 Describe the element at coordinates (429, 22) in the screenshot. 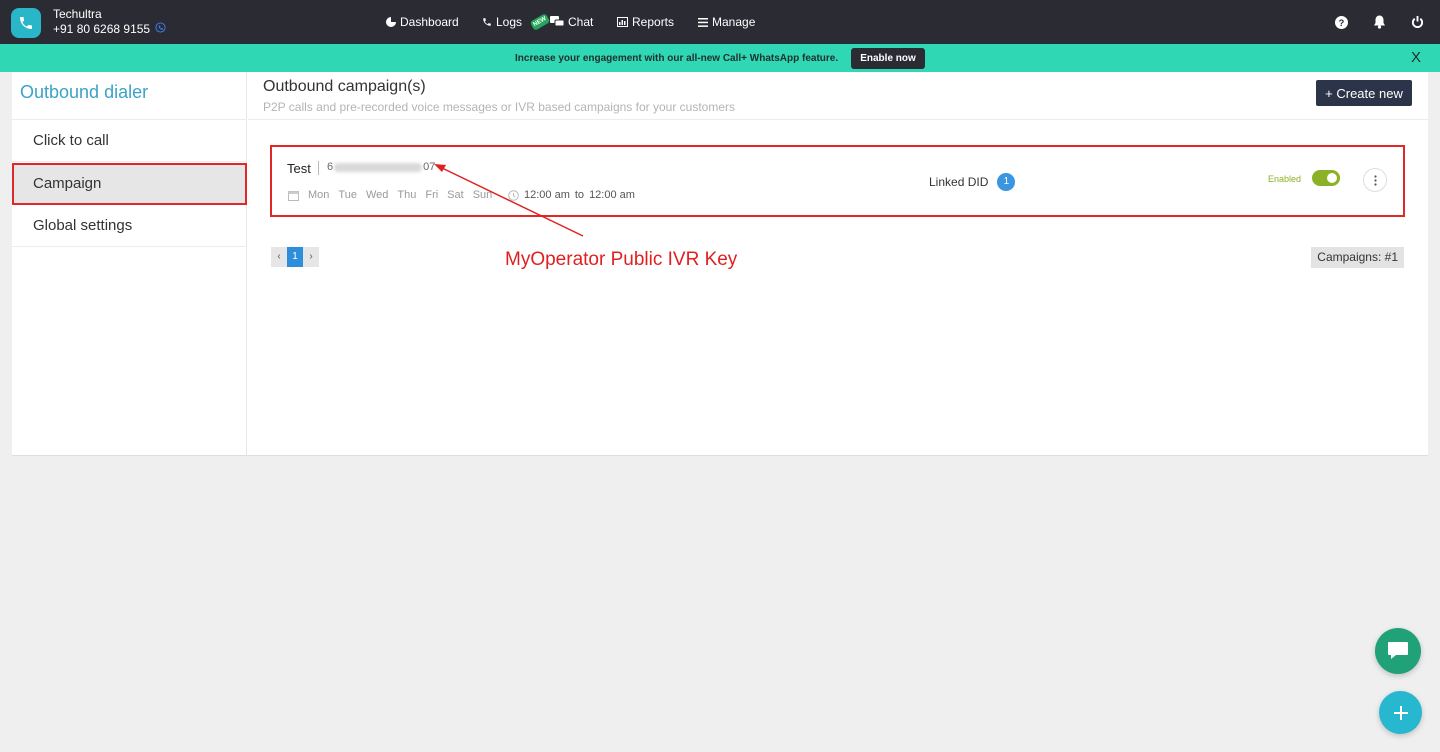

I see `nav-dashboard-label: Dashboard` at that location.